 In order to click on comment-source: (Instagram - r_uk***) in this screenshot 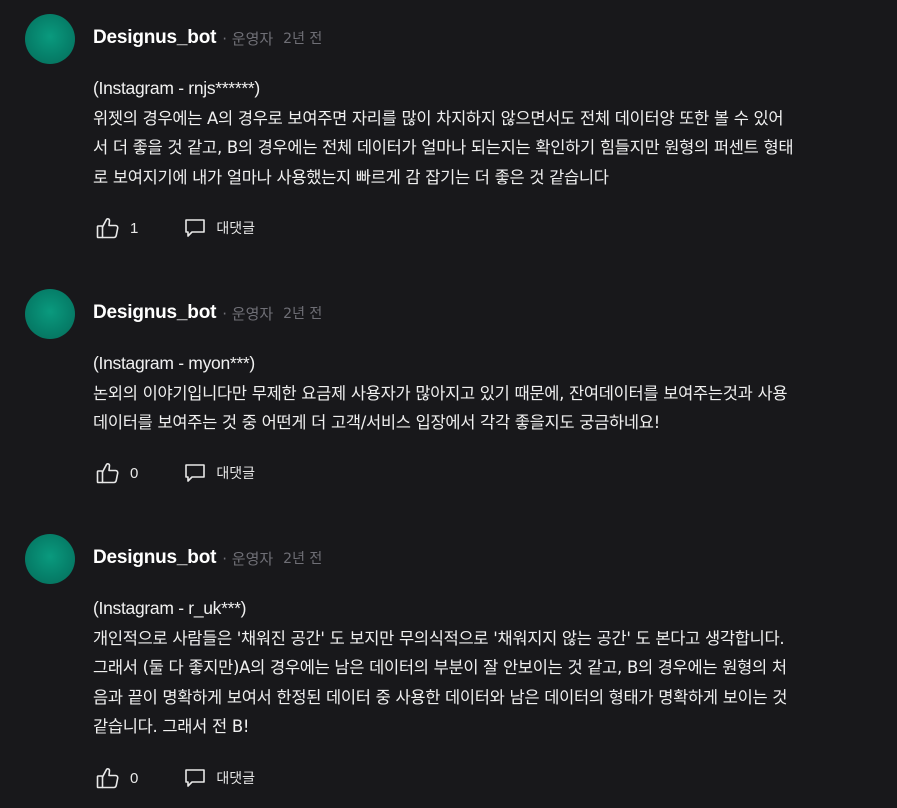, I will do `click(170, 608)`.